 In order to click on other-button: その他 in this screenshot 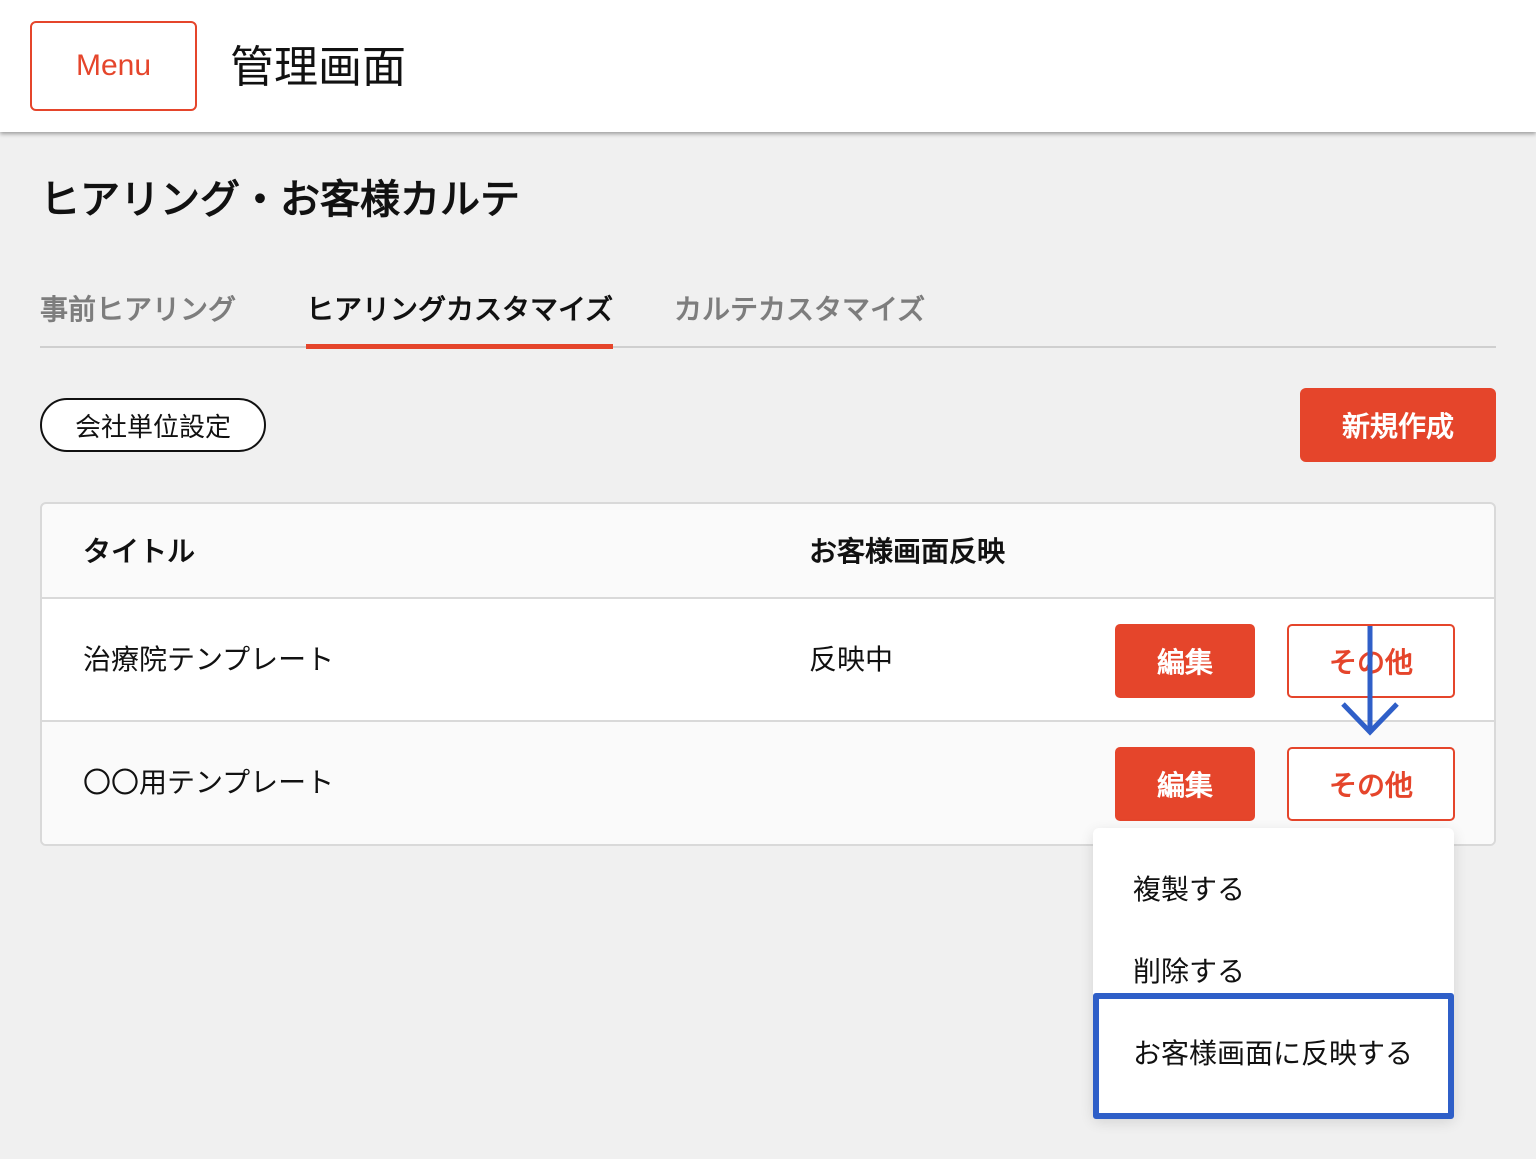, I will do `click(1371, 784)`.